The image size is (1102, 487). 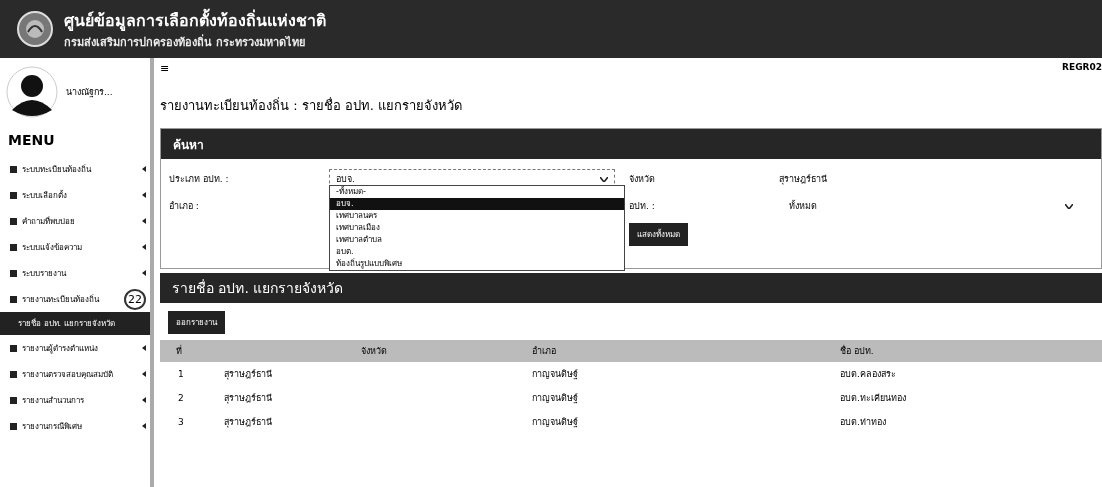 What do you see at coordinates (477, 240) in the screenshot?
I see `dropdown-option: เทศบาลตำบล` at bounding box center [477, 240].